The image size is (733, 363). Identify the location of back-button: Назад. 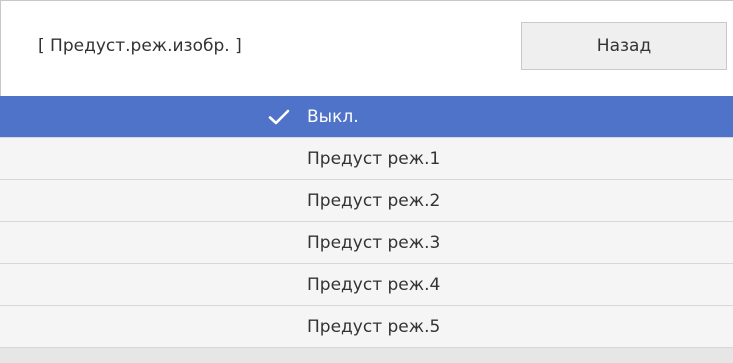
(624, 46).